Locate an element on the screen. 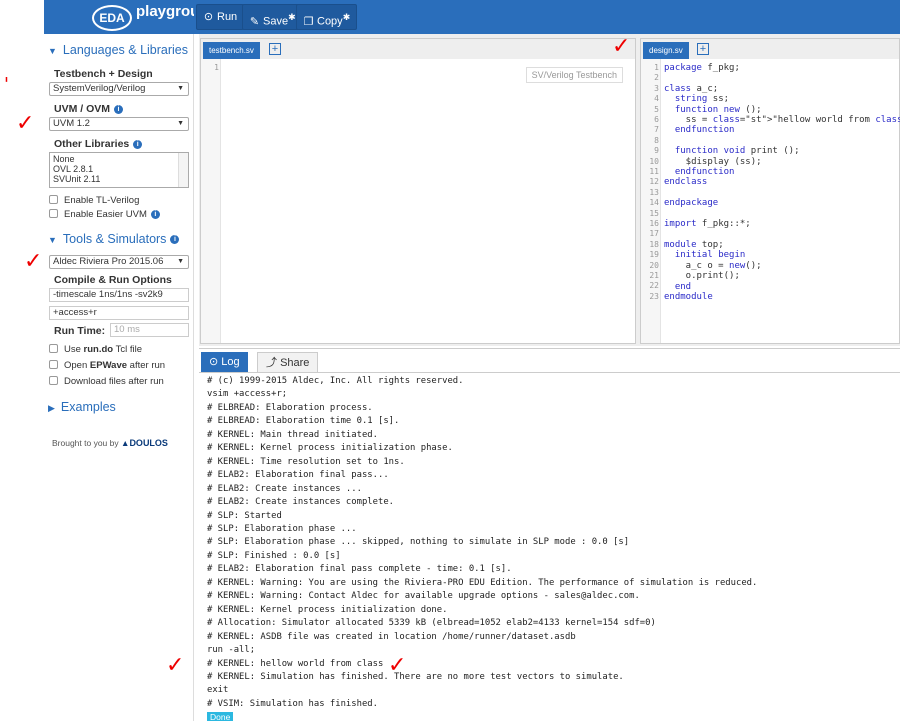  caret-right-icon: ▶ is located at coordinates (51, 408).